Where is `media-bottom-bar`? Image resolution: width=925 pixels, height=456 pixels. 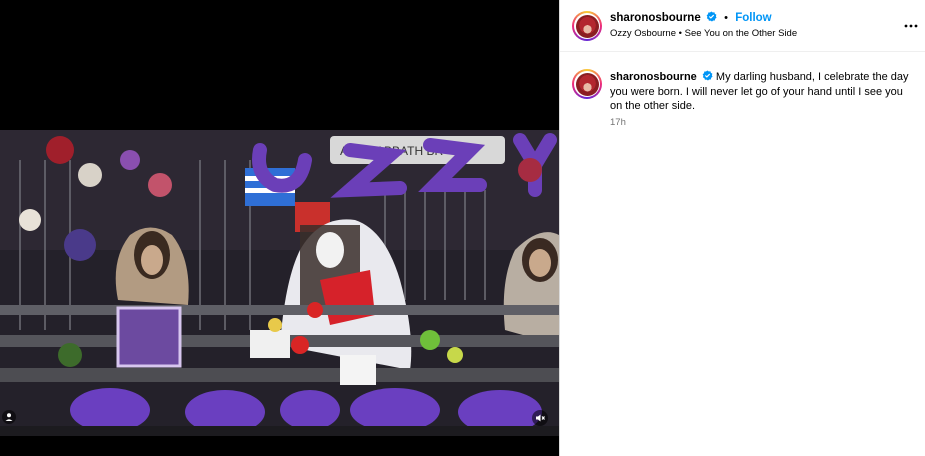
media-bottom-bar is located at coordinates (279, 446).